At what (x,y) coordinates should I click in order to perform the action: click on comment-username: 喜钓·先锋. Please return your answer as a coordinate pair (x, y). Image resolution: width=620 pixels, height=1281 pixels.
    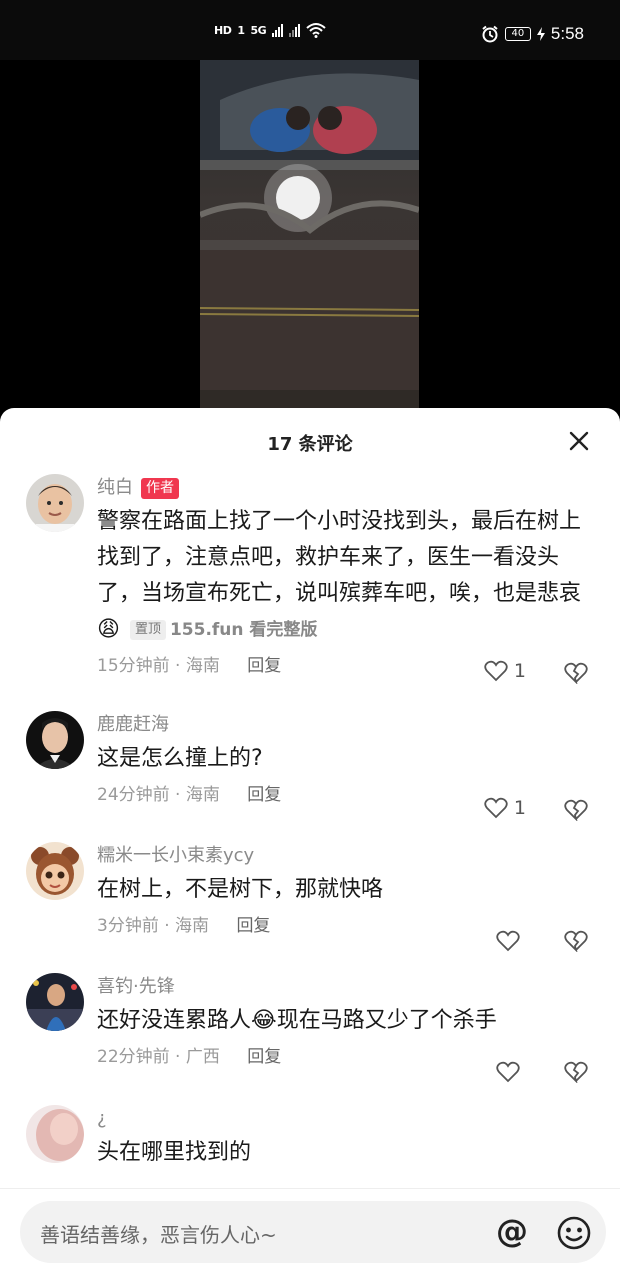
    Looking at the image, I should click on (342, 987).